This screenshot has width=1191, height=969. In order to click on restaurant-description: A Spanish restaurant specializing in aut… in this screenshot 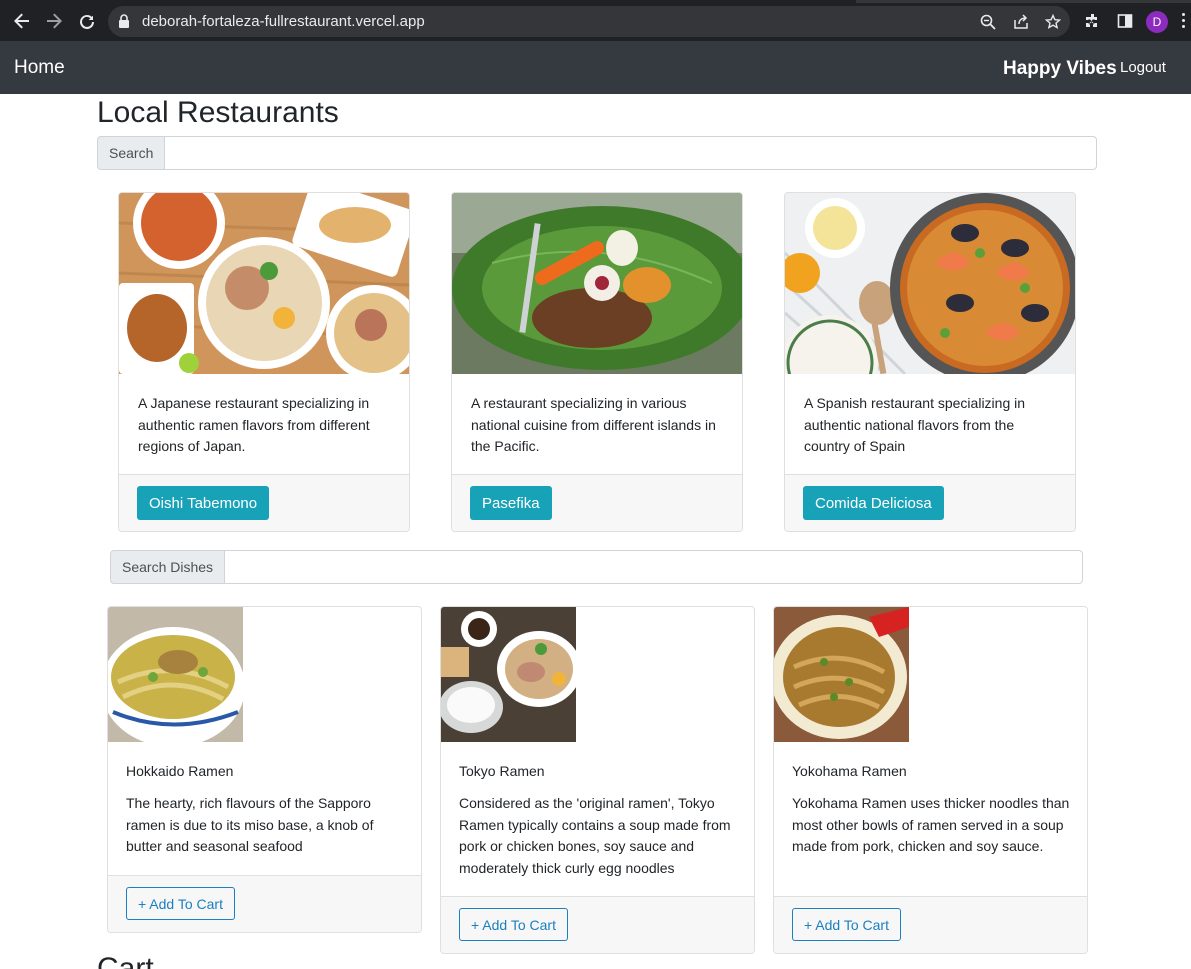, I will do `click(915, 424)`.